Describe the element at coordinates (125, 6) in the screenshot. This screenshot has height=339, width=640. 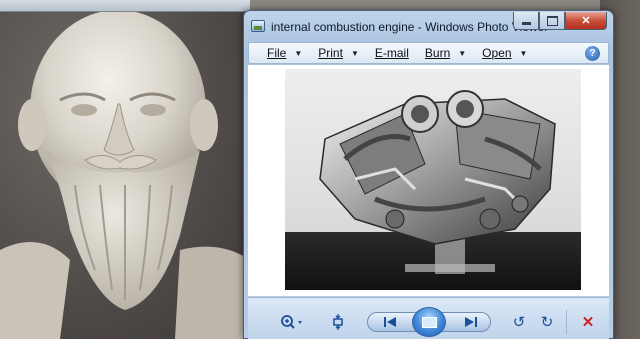
I see `background-window-edge` at that location.